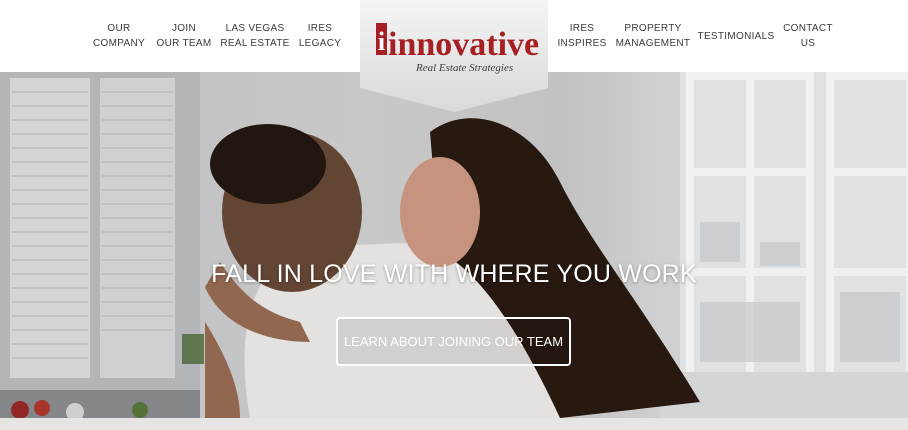 Image resolution: width=908 pixels, height=430 pixels. I want to click on nav-join-line1: JOIN, so click(184, 28).